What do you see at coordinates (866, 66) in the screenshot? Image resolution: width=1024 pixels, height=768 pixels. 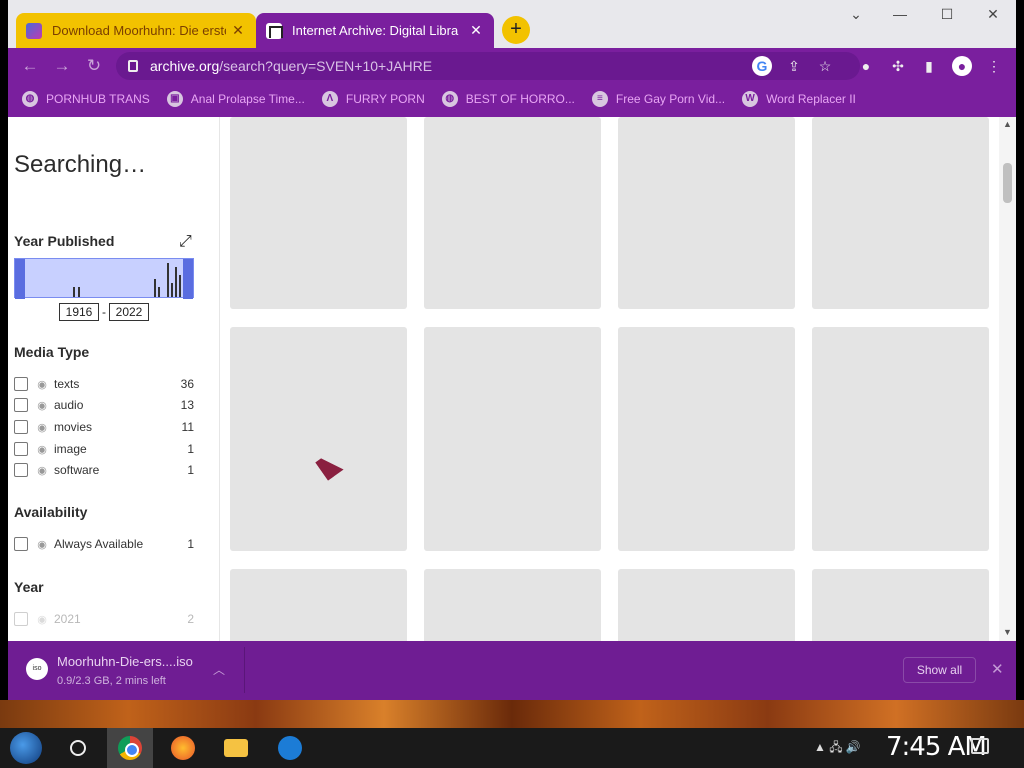 I see `extension-avatar-icon: ●` at bounding box center [866, 66].